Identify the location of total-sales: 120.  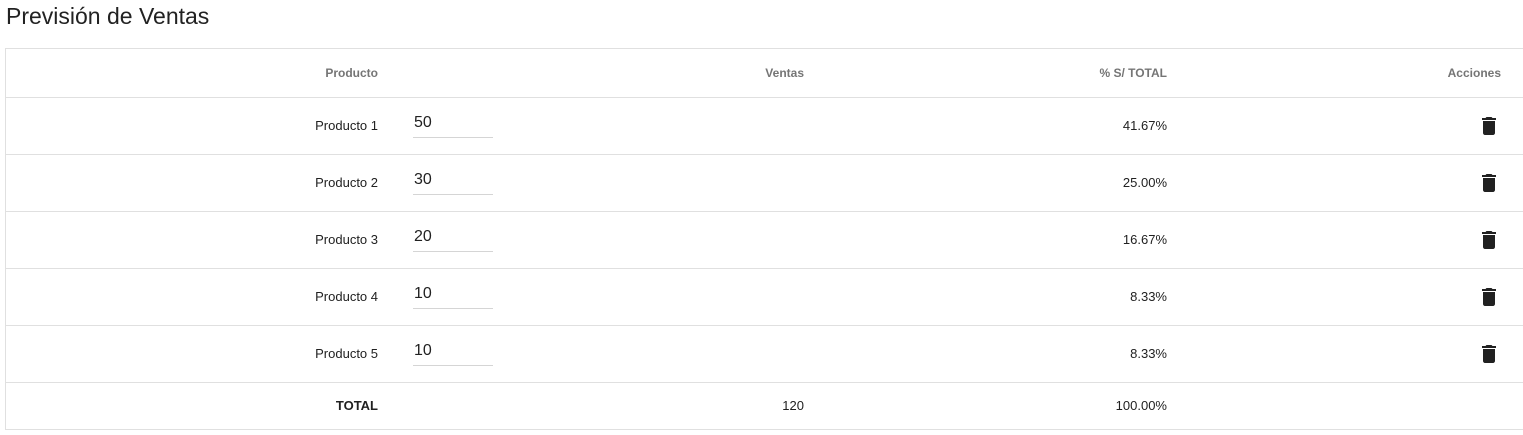
(793, 406).